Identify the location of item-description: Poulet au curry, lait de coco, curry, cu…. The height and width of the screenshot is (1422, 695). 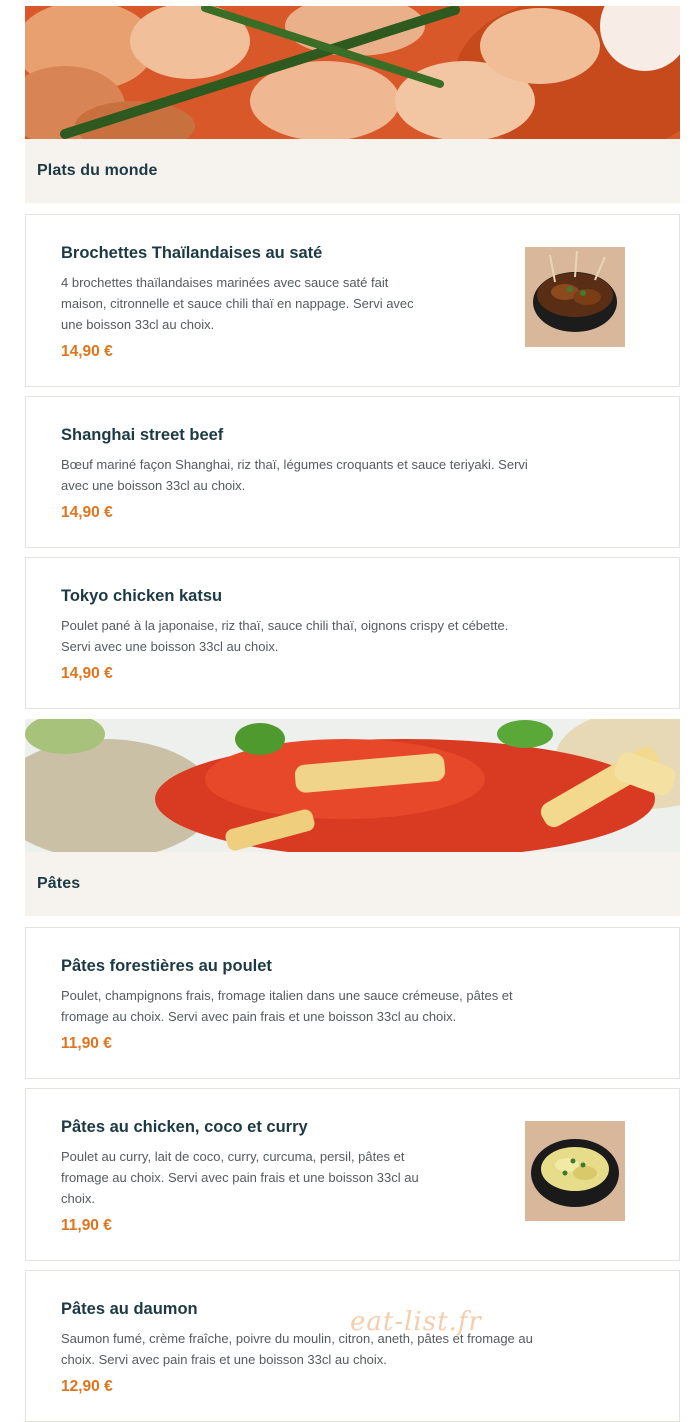
(240, 1177).